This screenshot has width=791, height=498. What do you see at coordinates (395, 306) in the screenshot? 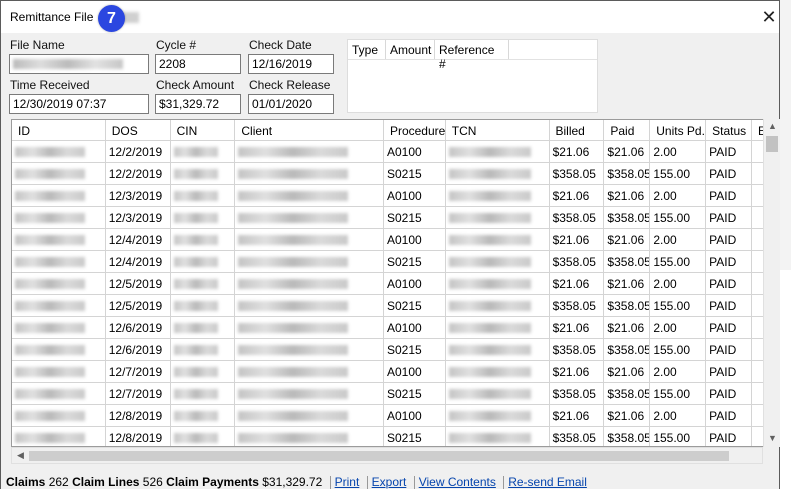
I see `table-row: 12/5/2019 S0215 $358.05 $358.05 155.00 PAID` at bounding box center [395, 306].